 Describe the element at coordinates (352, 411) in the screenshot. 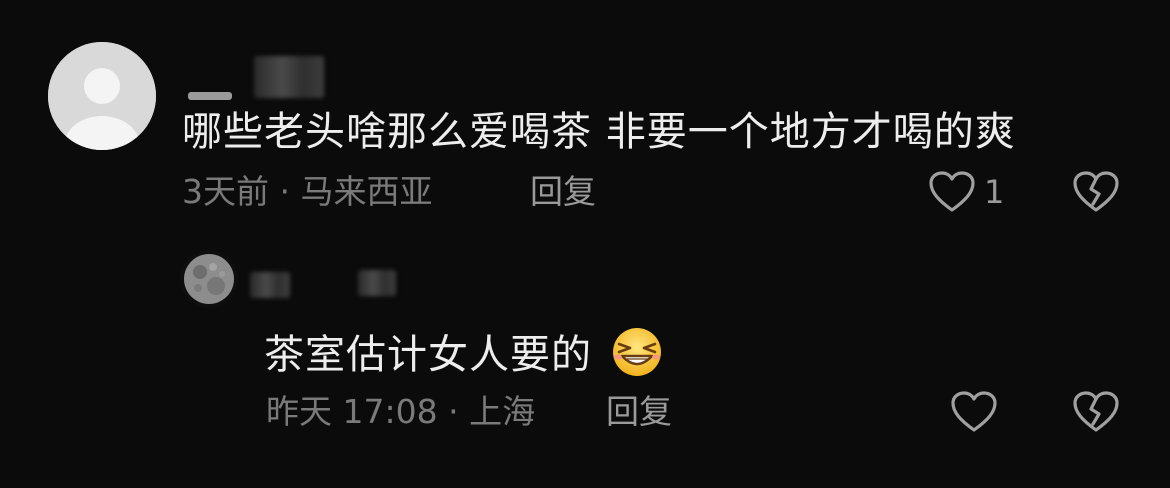

I see `reply-time: 昨天 17:08` at that location.